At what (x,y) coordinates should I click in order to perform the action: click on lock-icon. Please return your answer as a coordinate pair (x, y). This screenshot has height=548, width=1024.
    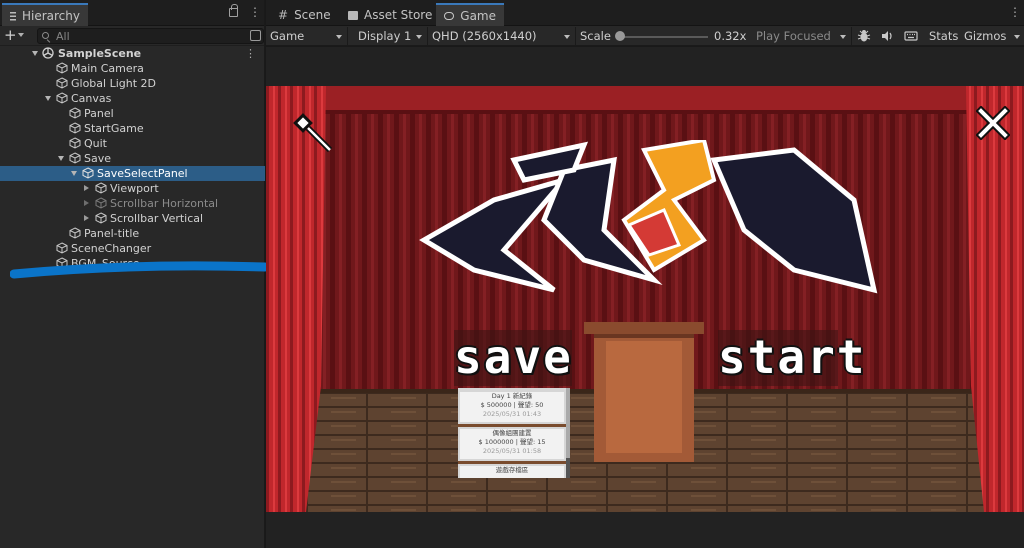
    Looking at the image, I should click on (233, 10).